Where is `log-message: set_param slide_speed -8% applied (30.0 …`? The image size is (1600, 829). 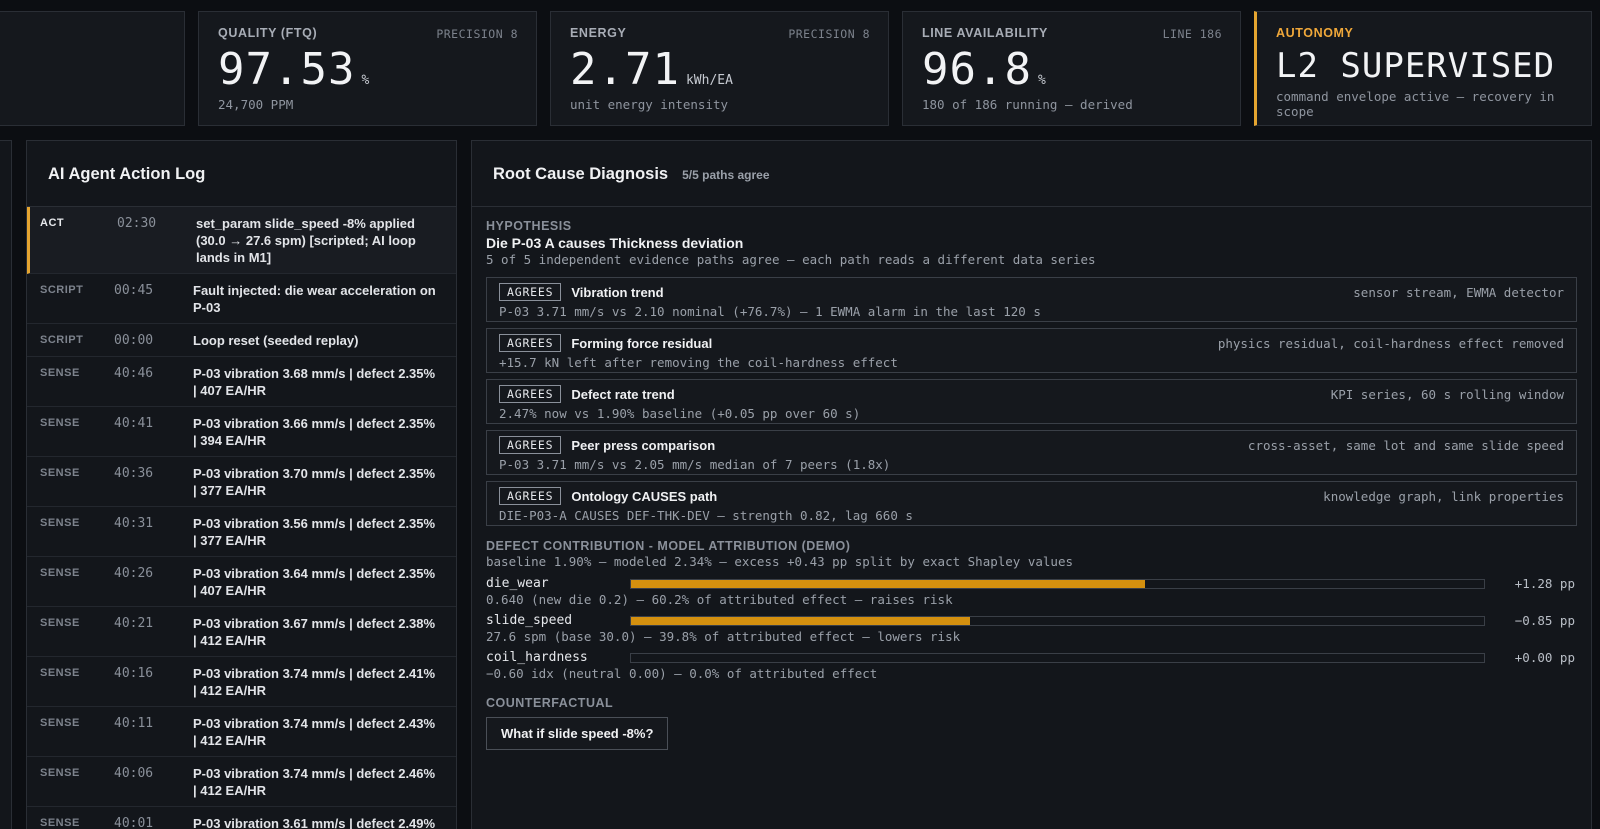 log-message: set_param slide_speed -8% applied (30.0 … is located at coordinates (306, 240).